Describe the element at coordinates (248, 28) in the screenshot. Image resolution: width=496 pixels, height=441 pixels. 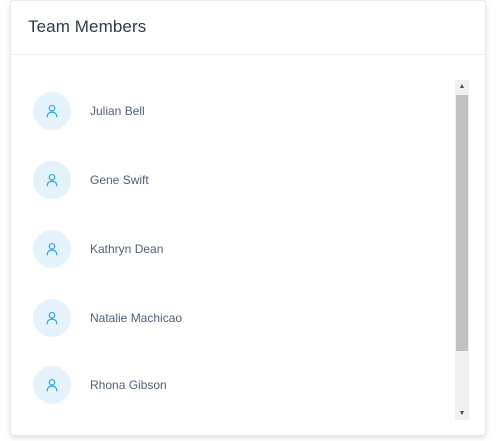
I see `card-header: Team Members` at that location.